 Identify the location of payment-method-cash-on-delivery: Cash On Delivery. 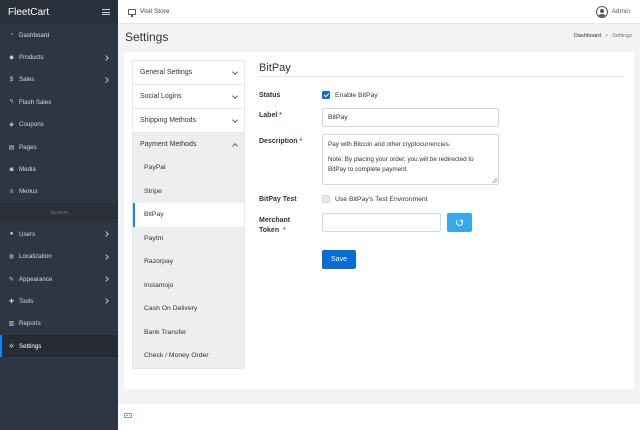
(188, 309).